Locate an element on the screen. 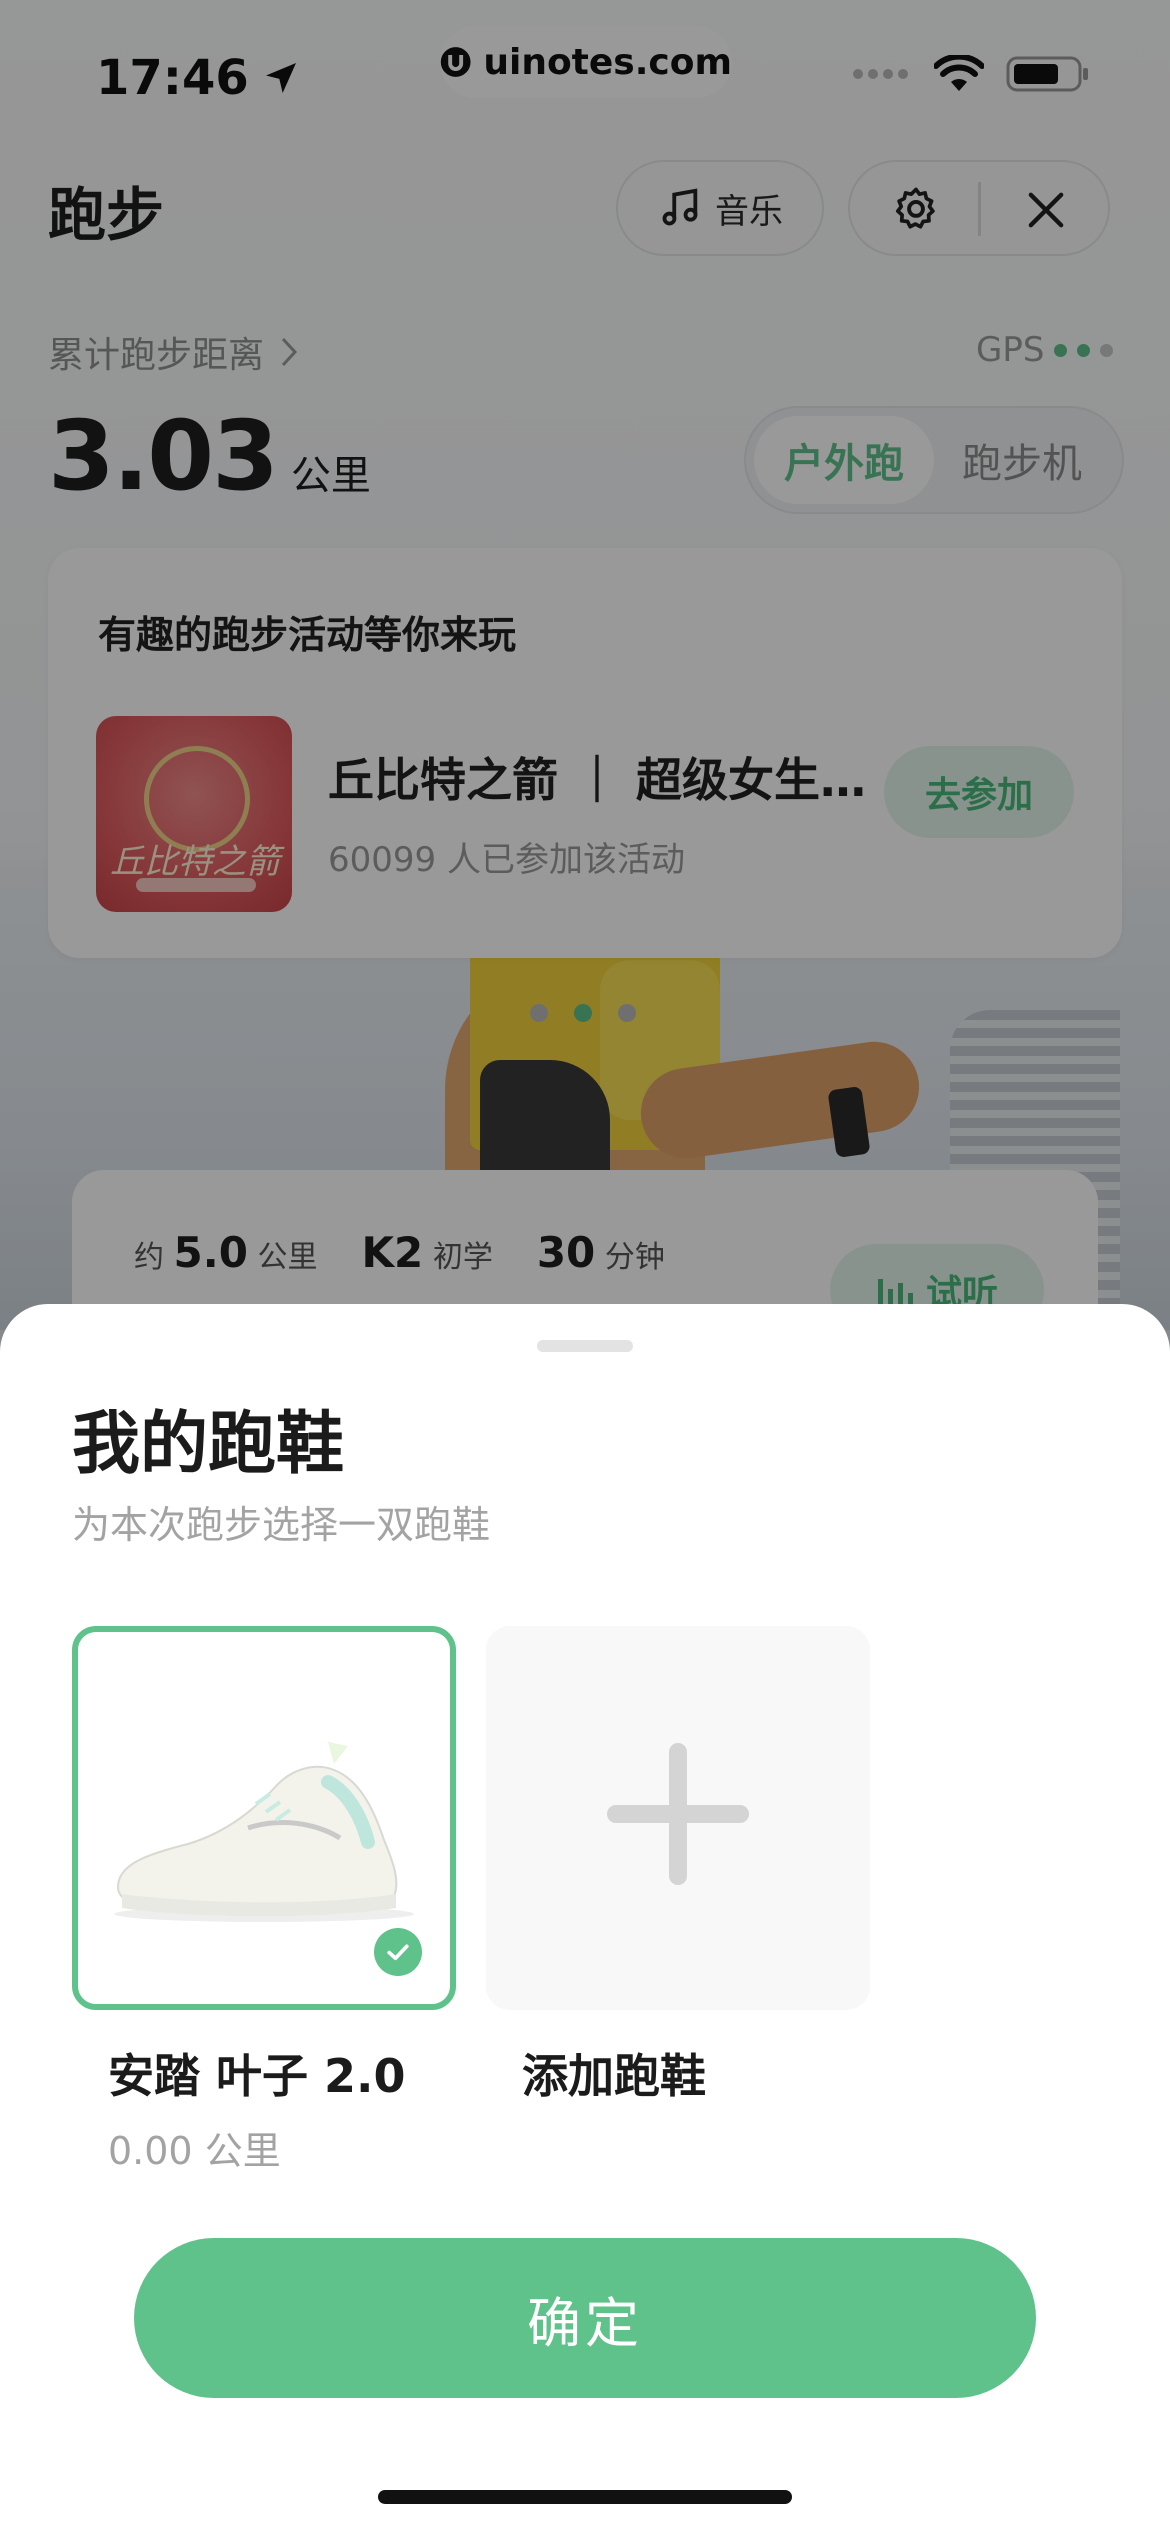 The width and height of the screenshot is (1170, 2532). sheet-title: 我的跑鞋 is located at coordinates (208, 1444).